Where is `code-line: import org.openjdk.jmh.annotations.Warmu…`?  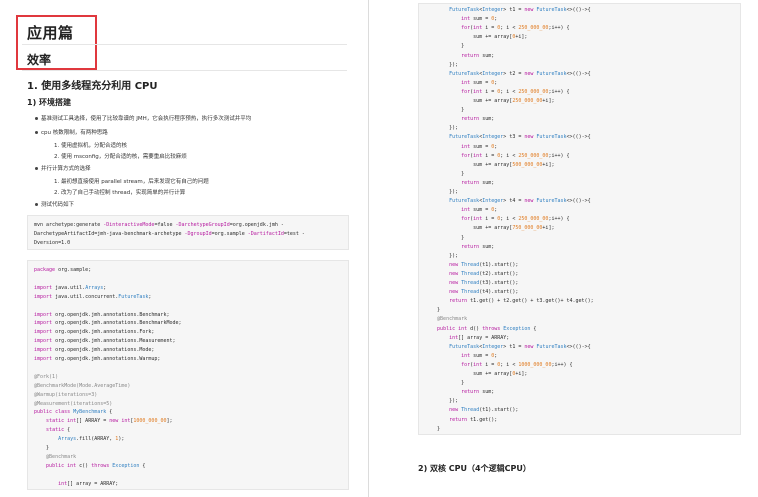
code-line: import org.openjdk.jmh.annotations.Warmu… is located at coordinates (97, 359).